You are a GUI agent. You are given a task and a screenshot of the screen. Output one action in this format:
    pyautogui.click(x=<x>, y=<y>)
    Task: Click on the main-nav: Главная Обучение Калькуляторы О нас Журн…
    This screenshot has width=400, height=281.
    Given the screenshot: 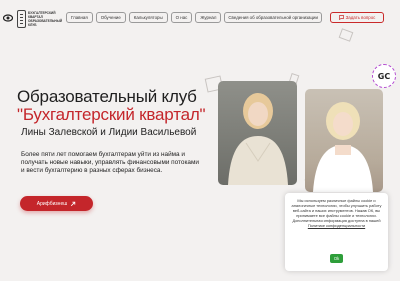 What is the action you would take?
    pyautogui.click(x=194, y=17)
    